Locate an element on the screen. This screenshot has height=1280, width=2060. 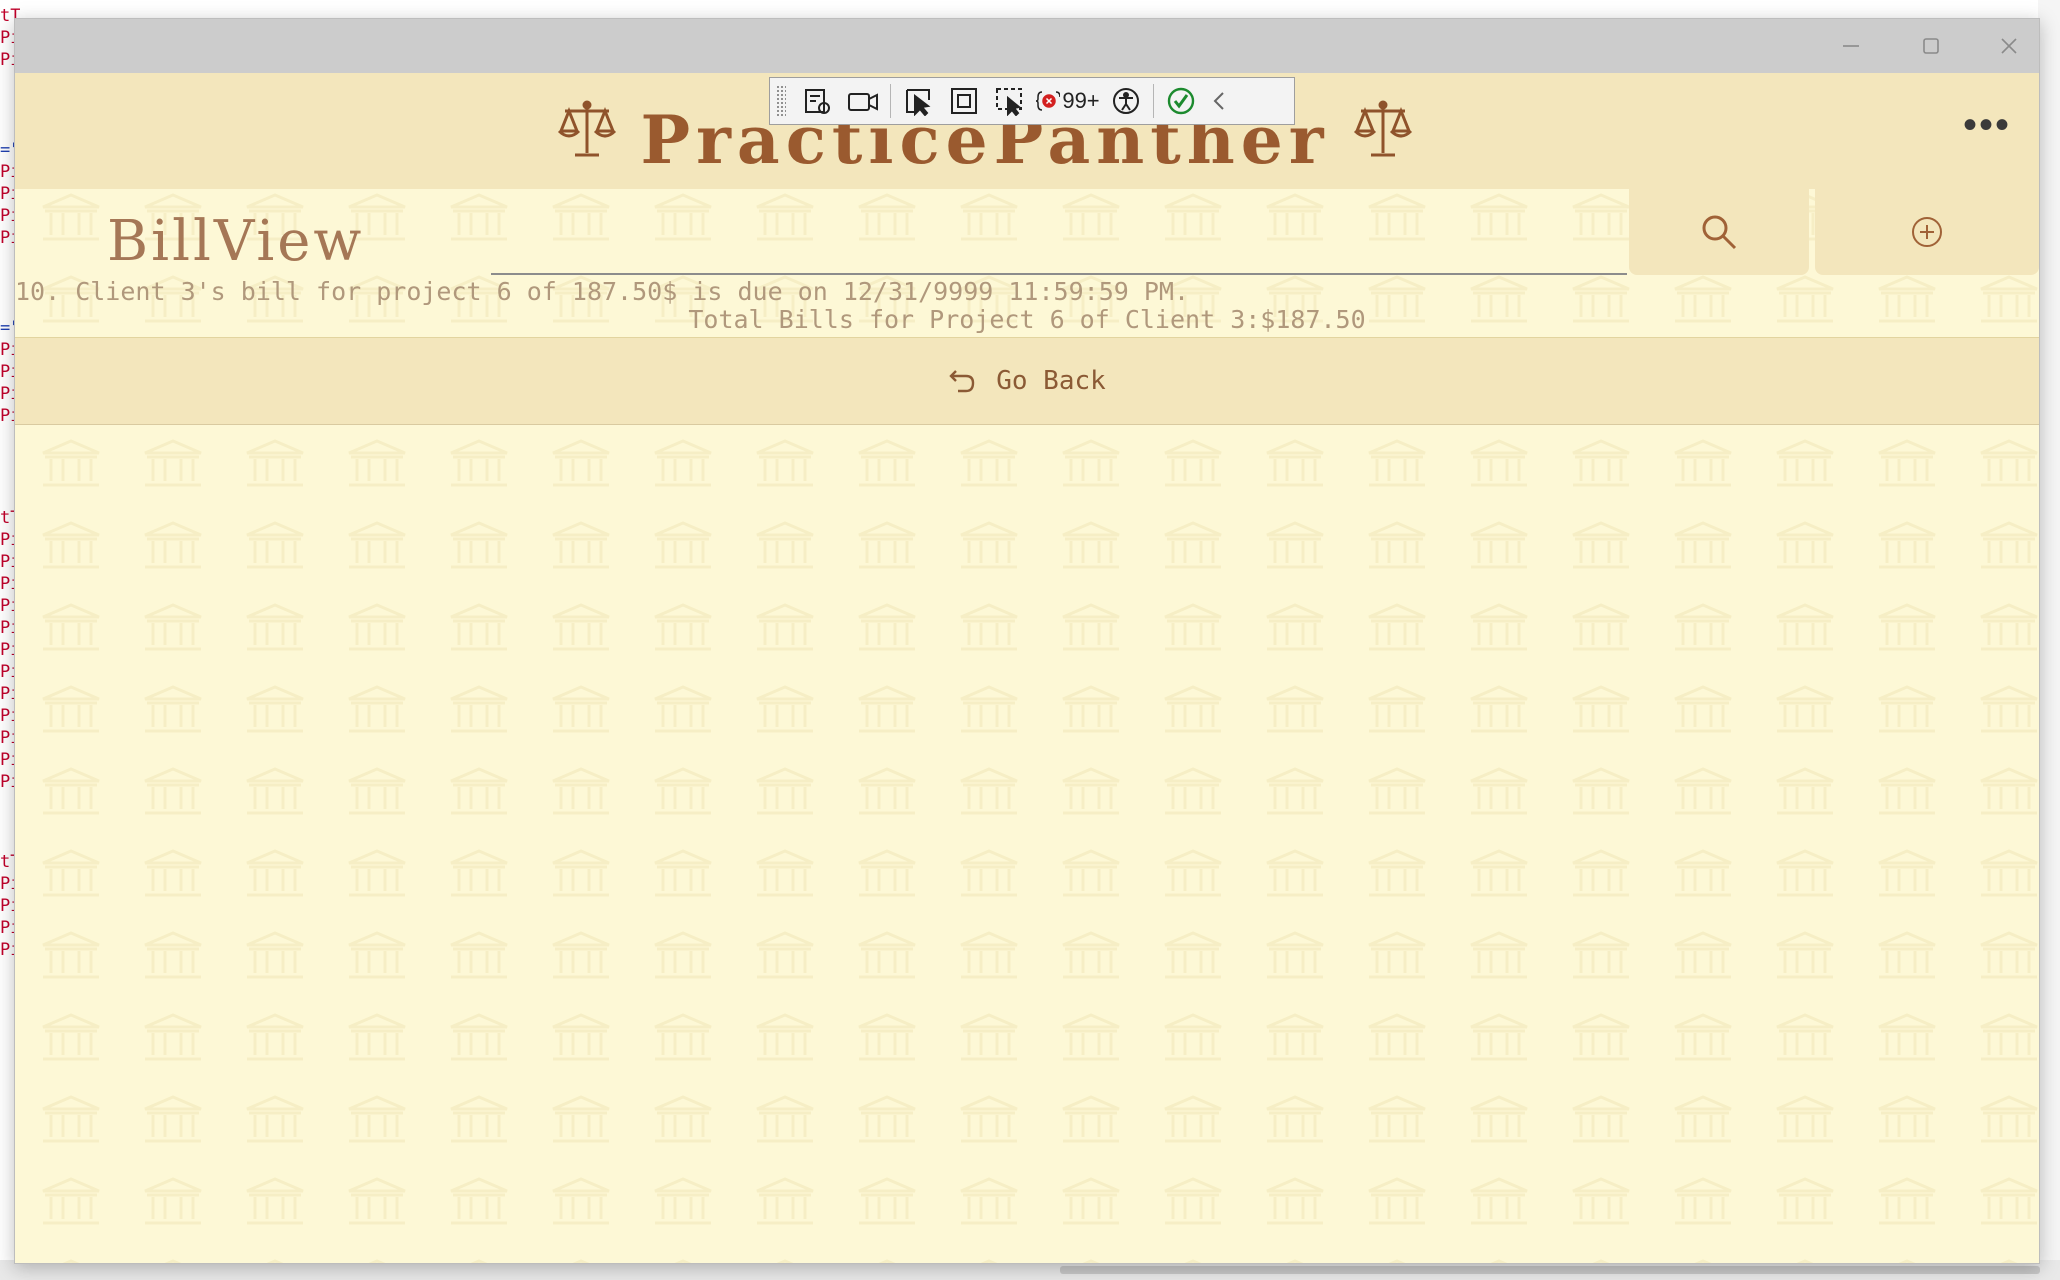
more-options-icon: ••• is located at coordinates (1987, 125).